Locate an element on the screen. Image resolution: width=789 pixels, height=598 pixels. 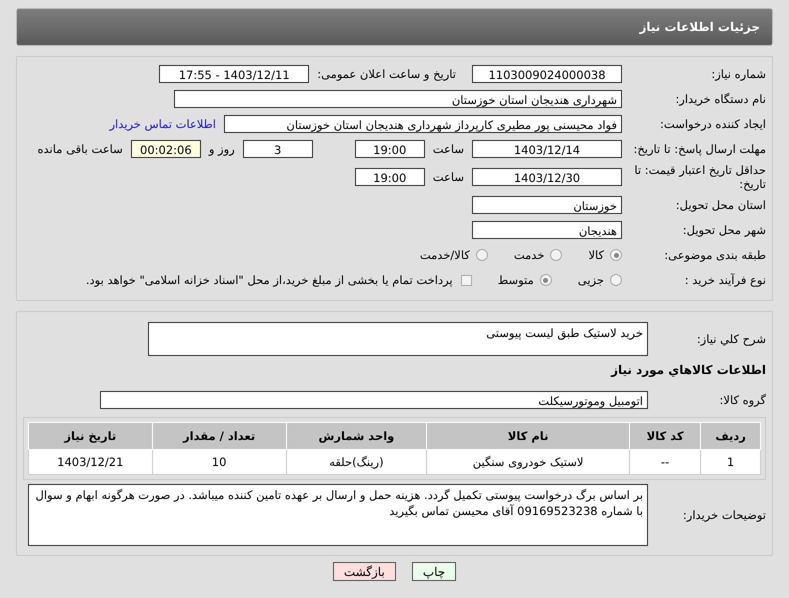
buyer-org-field: شهرداری هندیجان استان خوزستان is located at coordinates (398, 99).